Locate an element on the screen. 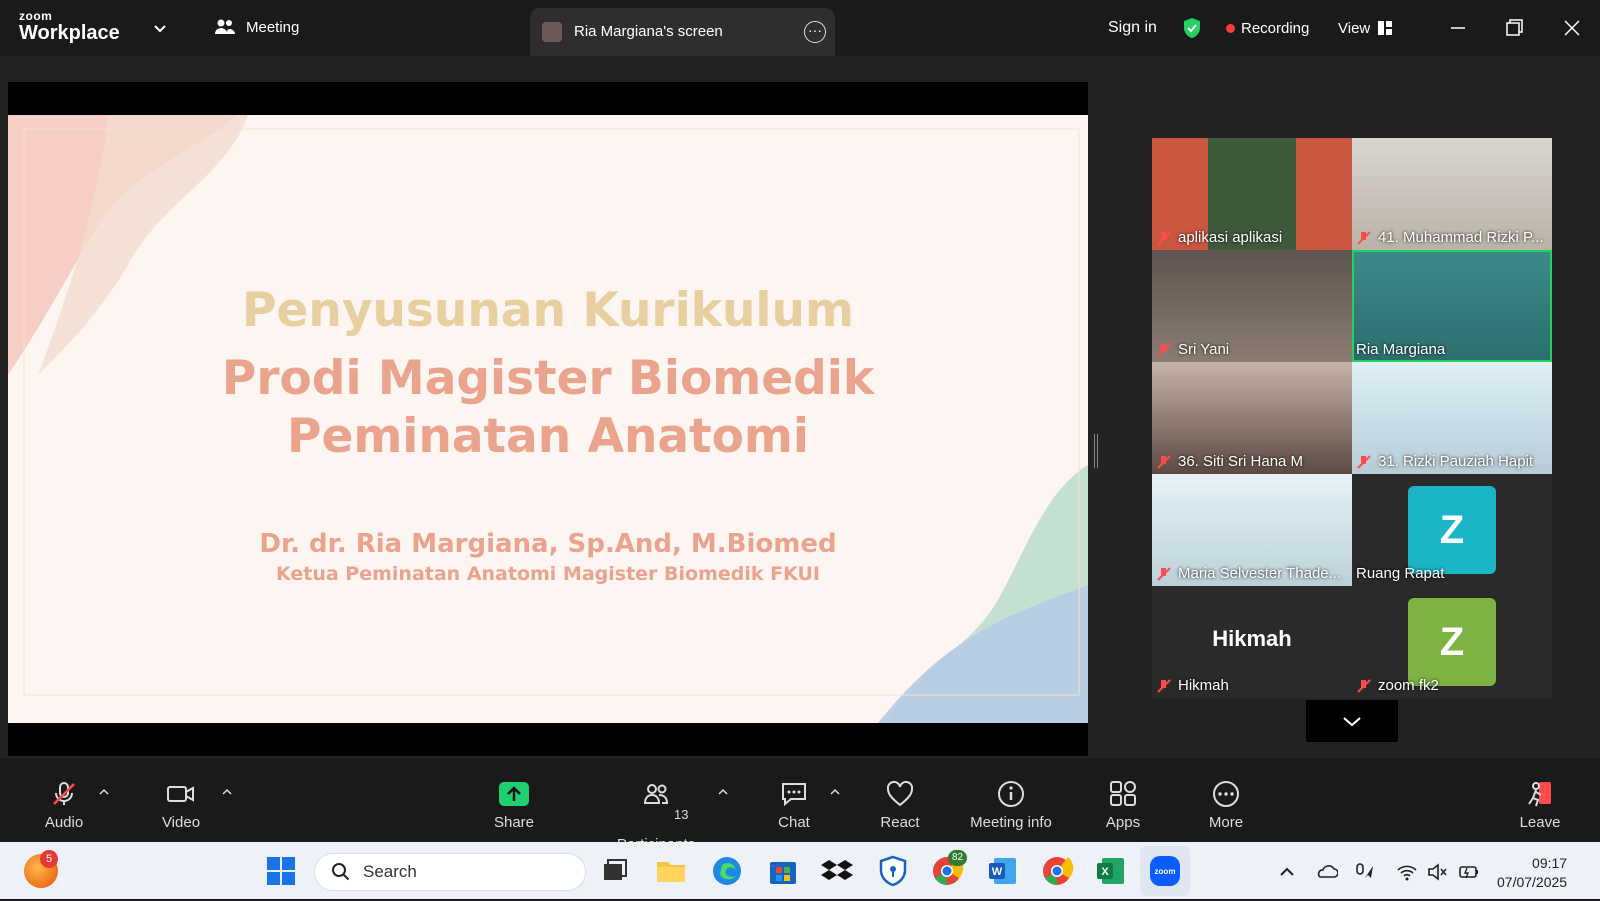 The image size is (1600, 901). restore-icon is located at coordinates (1514, 28).